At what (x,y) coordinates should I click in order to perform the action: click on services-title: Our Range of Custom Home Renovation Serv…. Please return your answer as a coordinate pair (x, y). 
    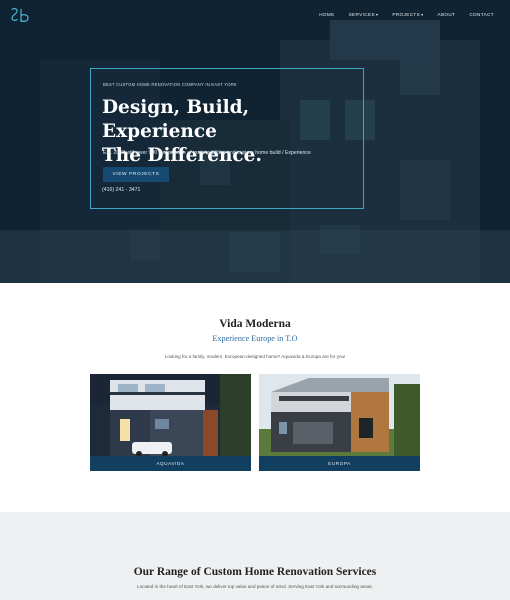
    Looking at the image, I should click on (255, 572).